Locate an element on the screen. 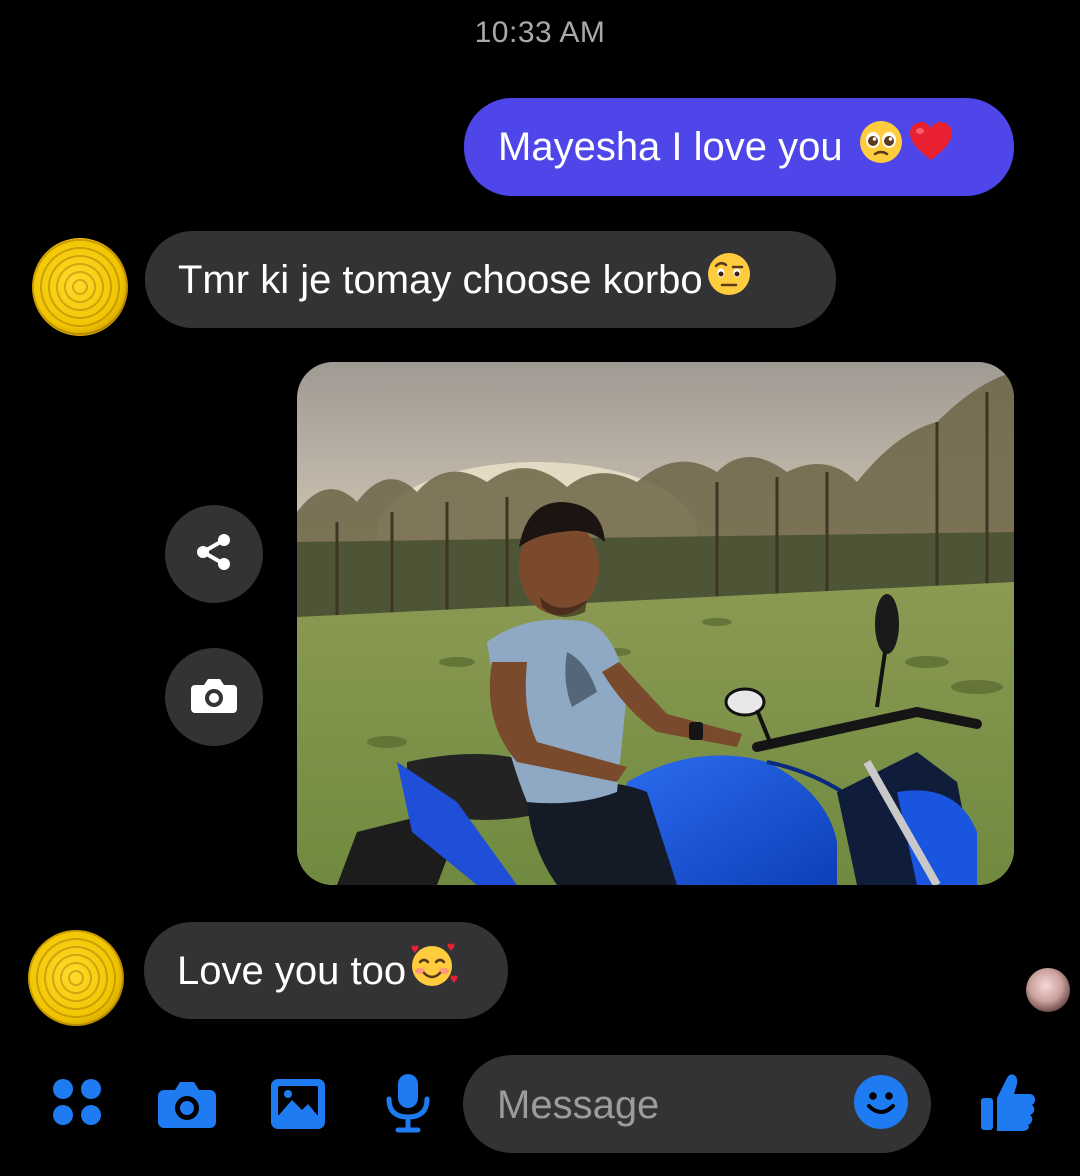 Image resolution: width=1080 pixels, height=1176 pixels. gallery-button is located at coordinates (298, 1106).